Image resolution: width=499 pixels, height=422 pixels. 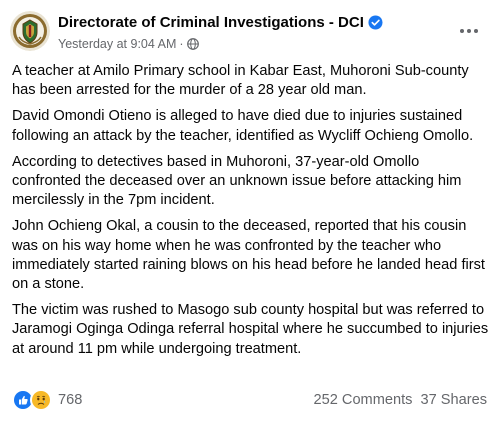 I want to click on engagement-stats: 252 Comments 37 Shares, so click(x=401, y=400).